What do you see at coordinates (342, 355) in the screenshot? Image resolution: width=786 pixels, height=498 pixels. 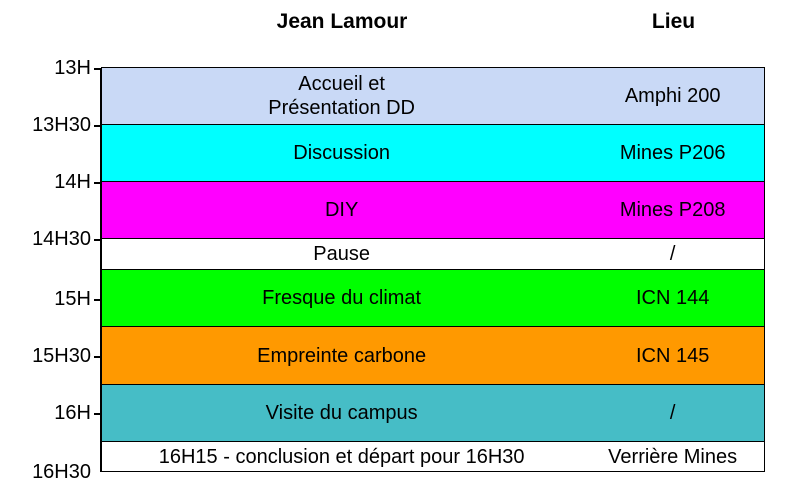 I see `event-cell: Empreinte carbone` at bounding box center [342, 355].